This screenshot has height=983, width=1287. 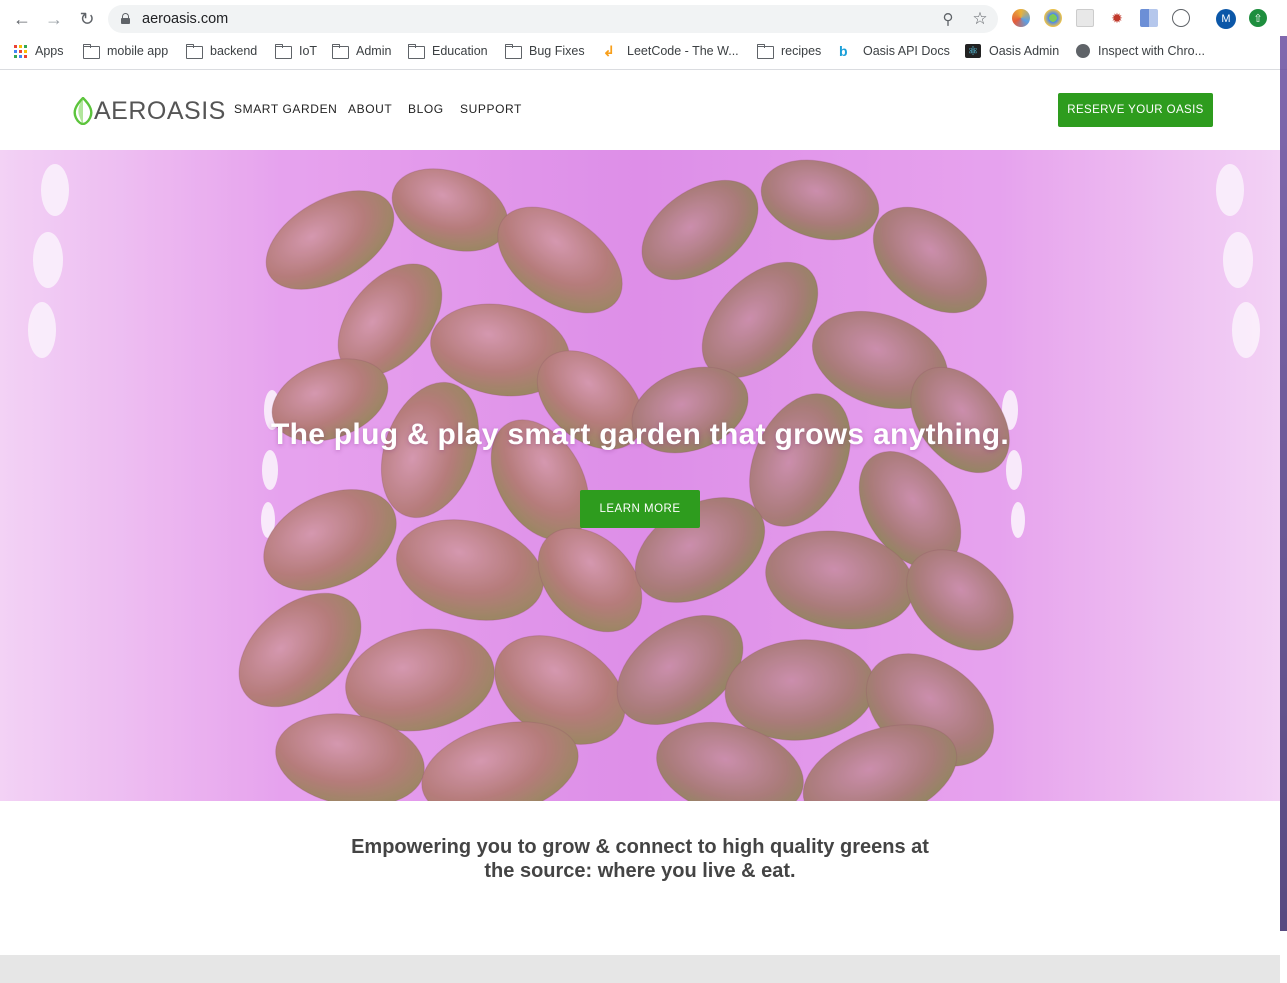 I want to click on learn-more-button: LEARN MORE, so click(x=640, y=509).